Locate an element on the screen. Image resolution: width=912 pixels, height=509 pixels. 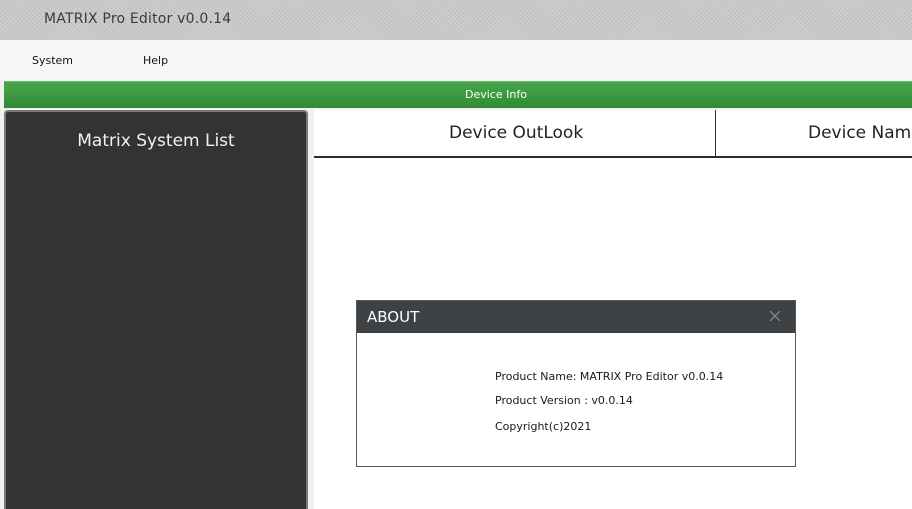
device-info-label: Device Info is located at coordinates (496, 94).